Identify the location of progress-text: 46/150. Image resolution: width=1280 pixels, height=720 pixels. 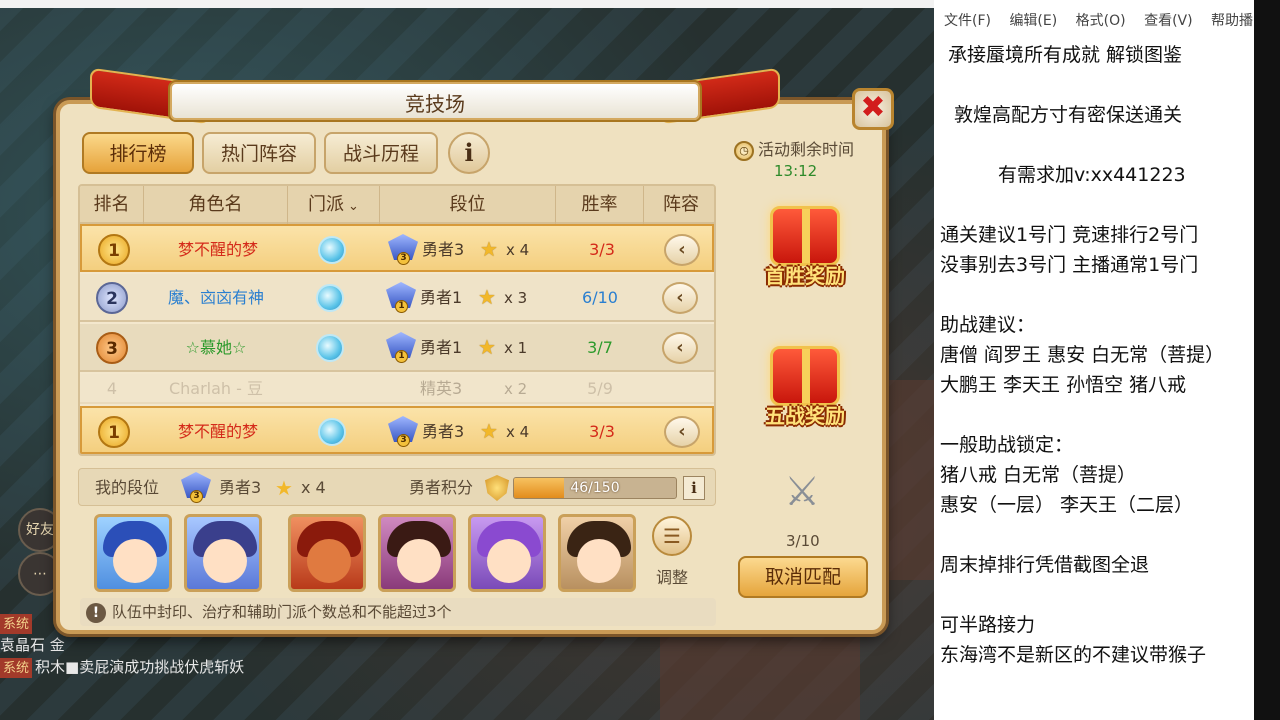
(595, 488).